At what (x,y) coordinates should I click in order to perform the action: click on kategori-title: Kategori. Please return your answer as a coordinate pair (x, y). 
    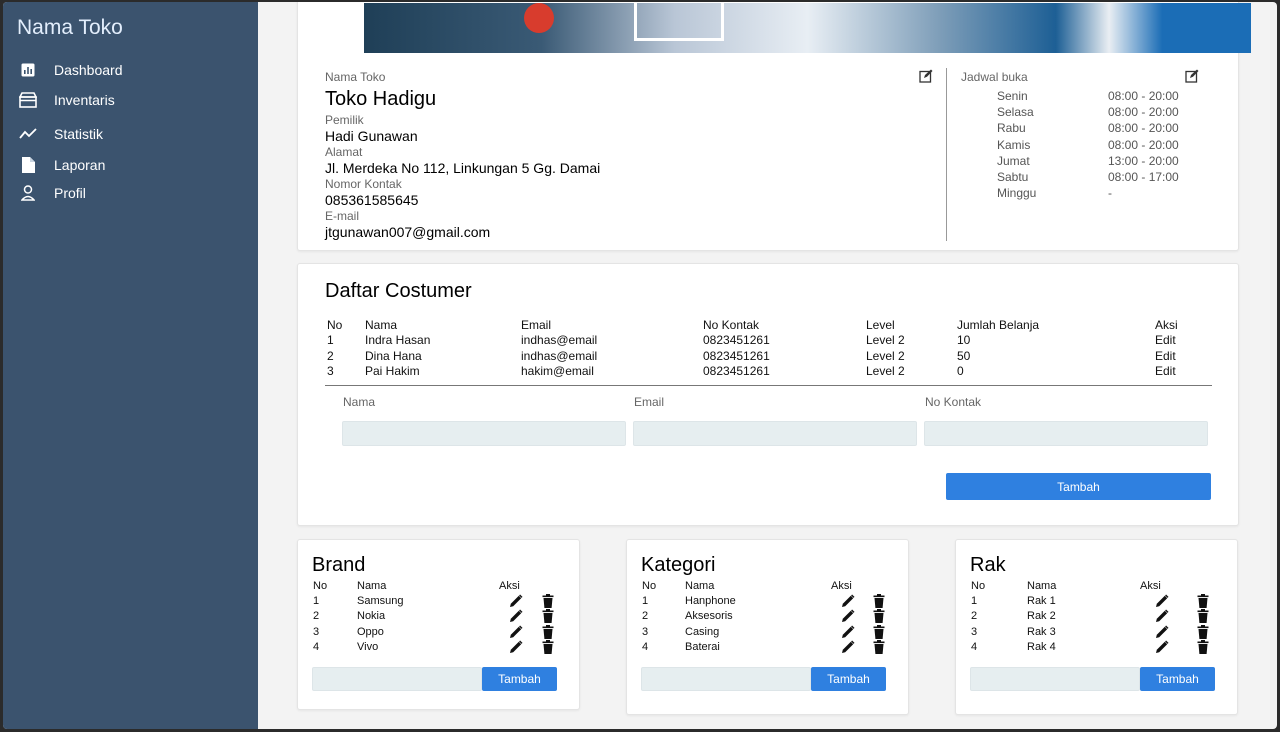
    Looking at the image, I should click on (678, 565).